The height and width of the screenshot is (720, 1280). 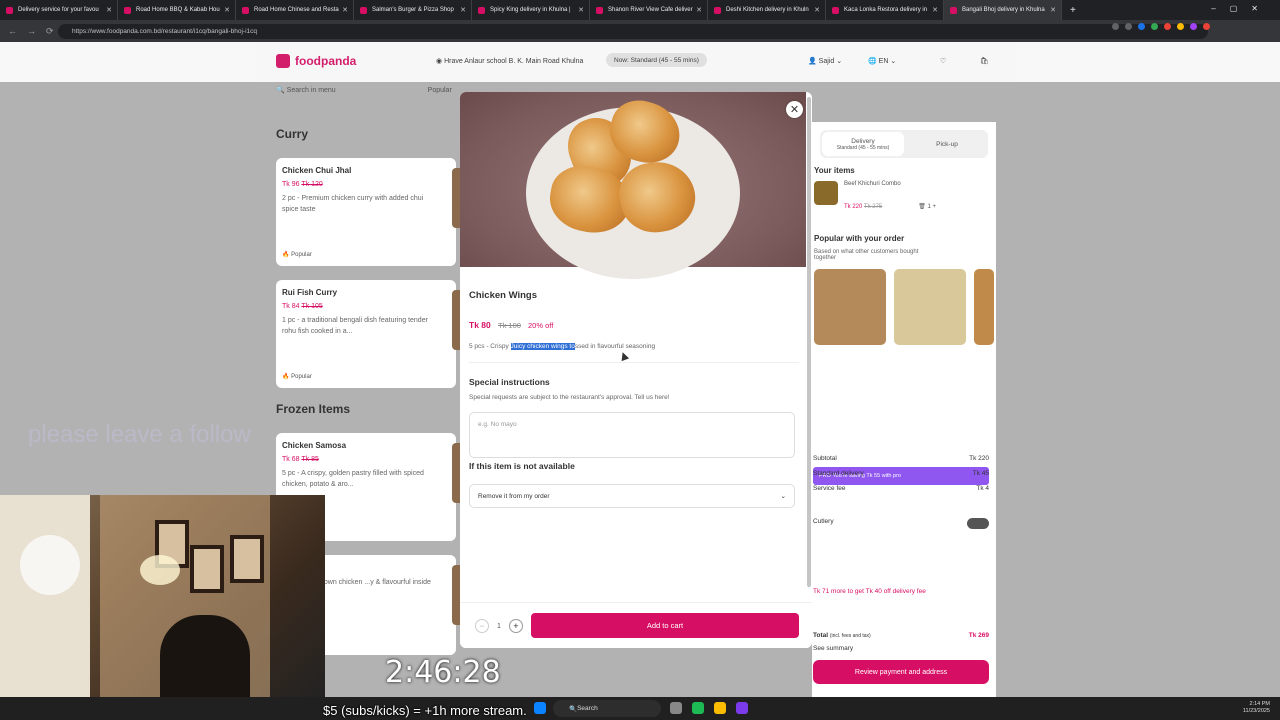 I want to click on modal-scrollbar, so click(x=809, y=342).